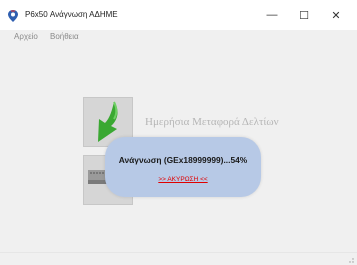 This screenshot has height=265, width=357. Describe the element at coordinates (183, 160) in the screenshot. I see `progress-status-text: Ανάγνωση (GEx18999999)...54%` at that location.